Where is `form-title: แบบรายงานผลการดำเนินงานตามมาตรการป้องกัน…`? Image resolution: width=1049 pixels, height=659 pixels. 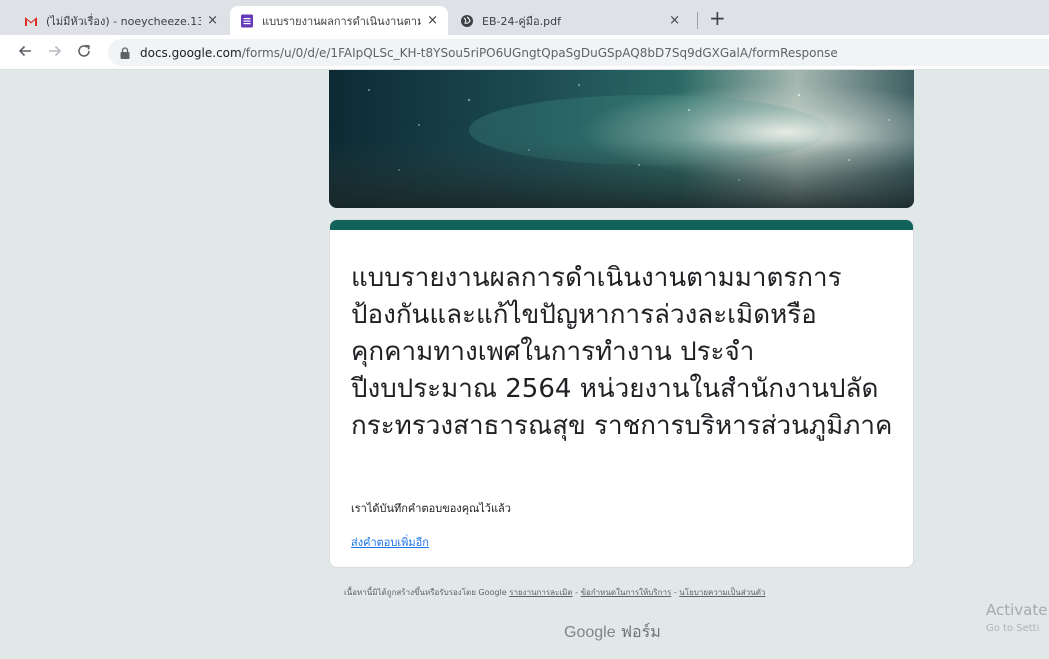
form-title: แบบรายงานผลการดำเนินงานตามมาตรการป้องกัน… is located at coordinates (622, 352).